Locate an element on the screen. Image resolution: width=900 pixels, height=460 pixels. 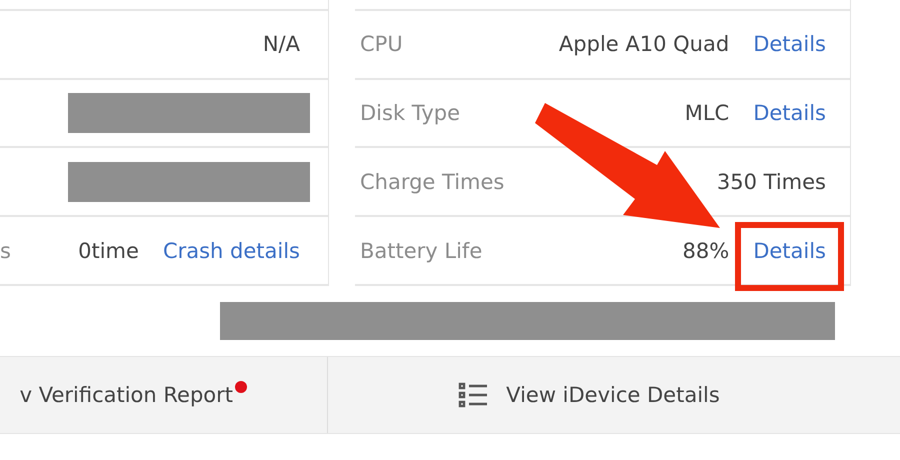
field-value: N/A is located at coordinates (281, 44).